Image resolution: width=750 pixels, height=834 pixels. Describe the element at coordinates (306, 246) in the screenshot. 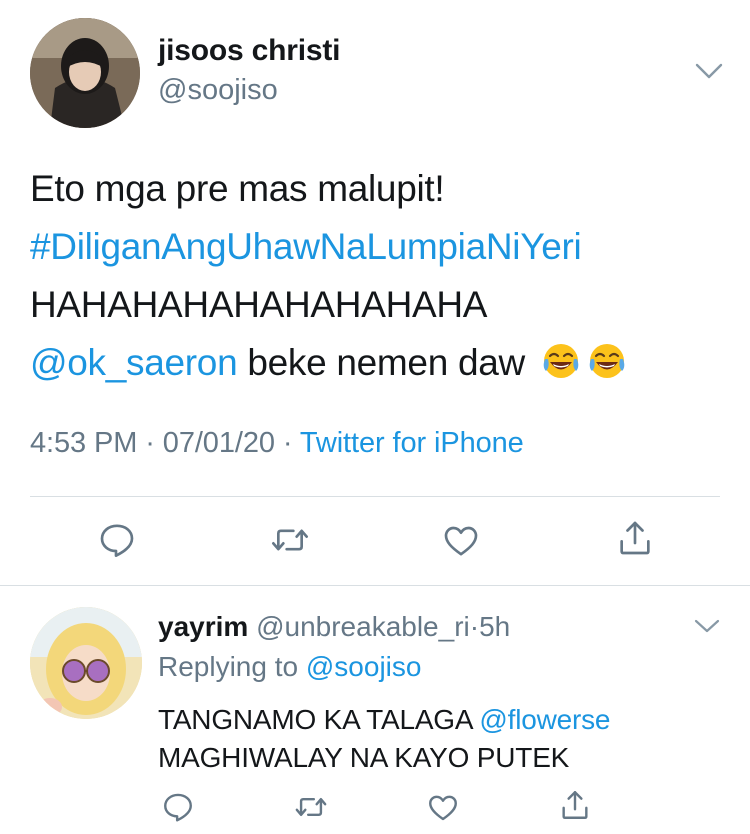

I see `hashtag-link: #DiliganAngUhawNaLumpiaNiYeri` at that location.